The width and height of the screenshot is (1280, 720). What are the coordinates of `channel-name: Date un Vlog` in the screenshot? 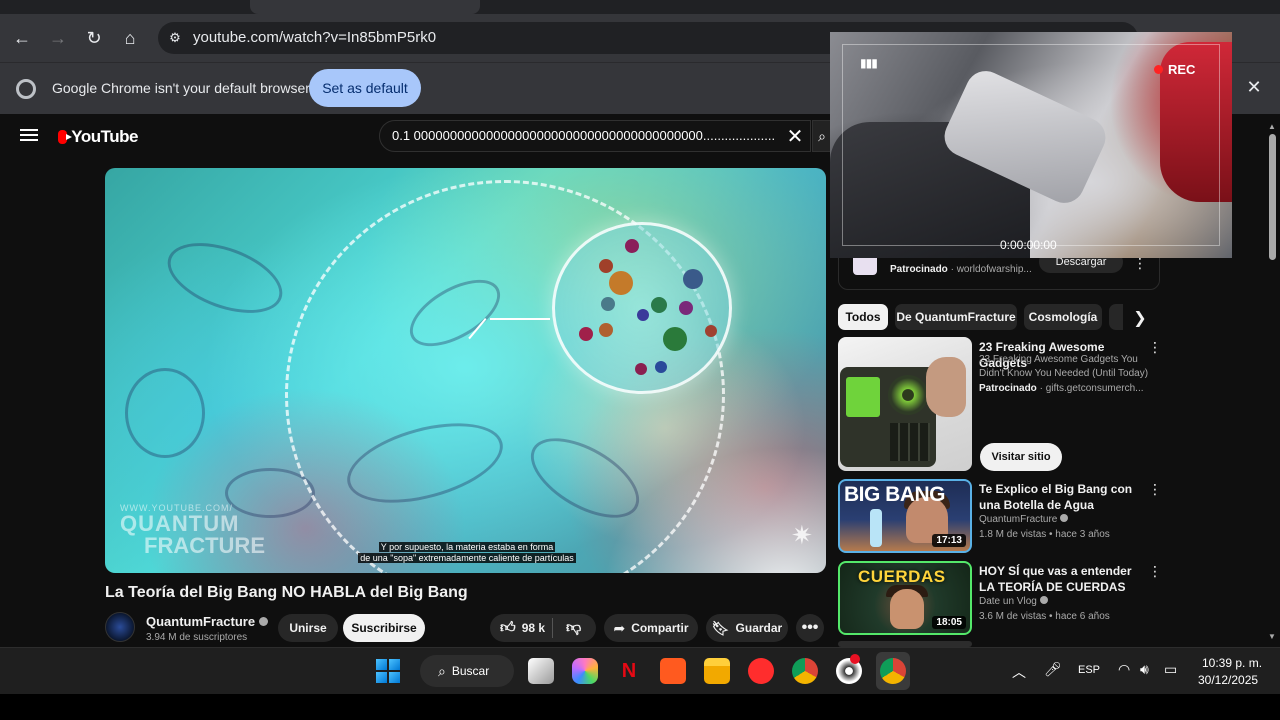 It's located at (1013, 601).